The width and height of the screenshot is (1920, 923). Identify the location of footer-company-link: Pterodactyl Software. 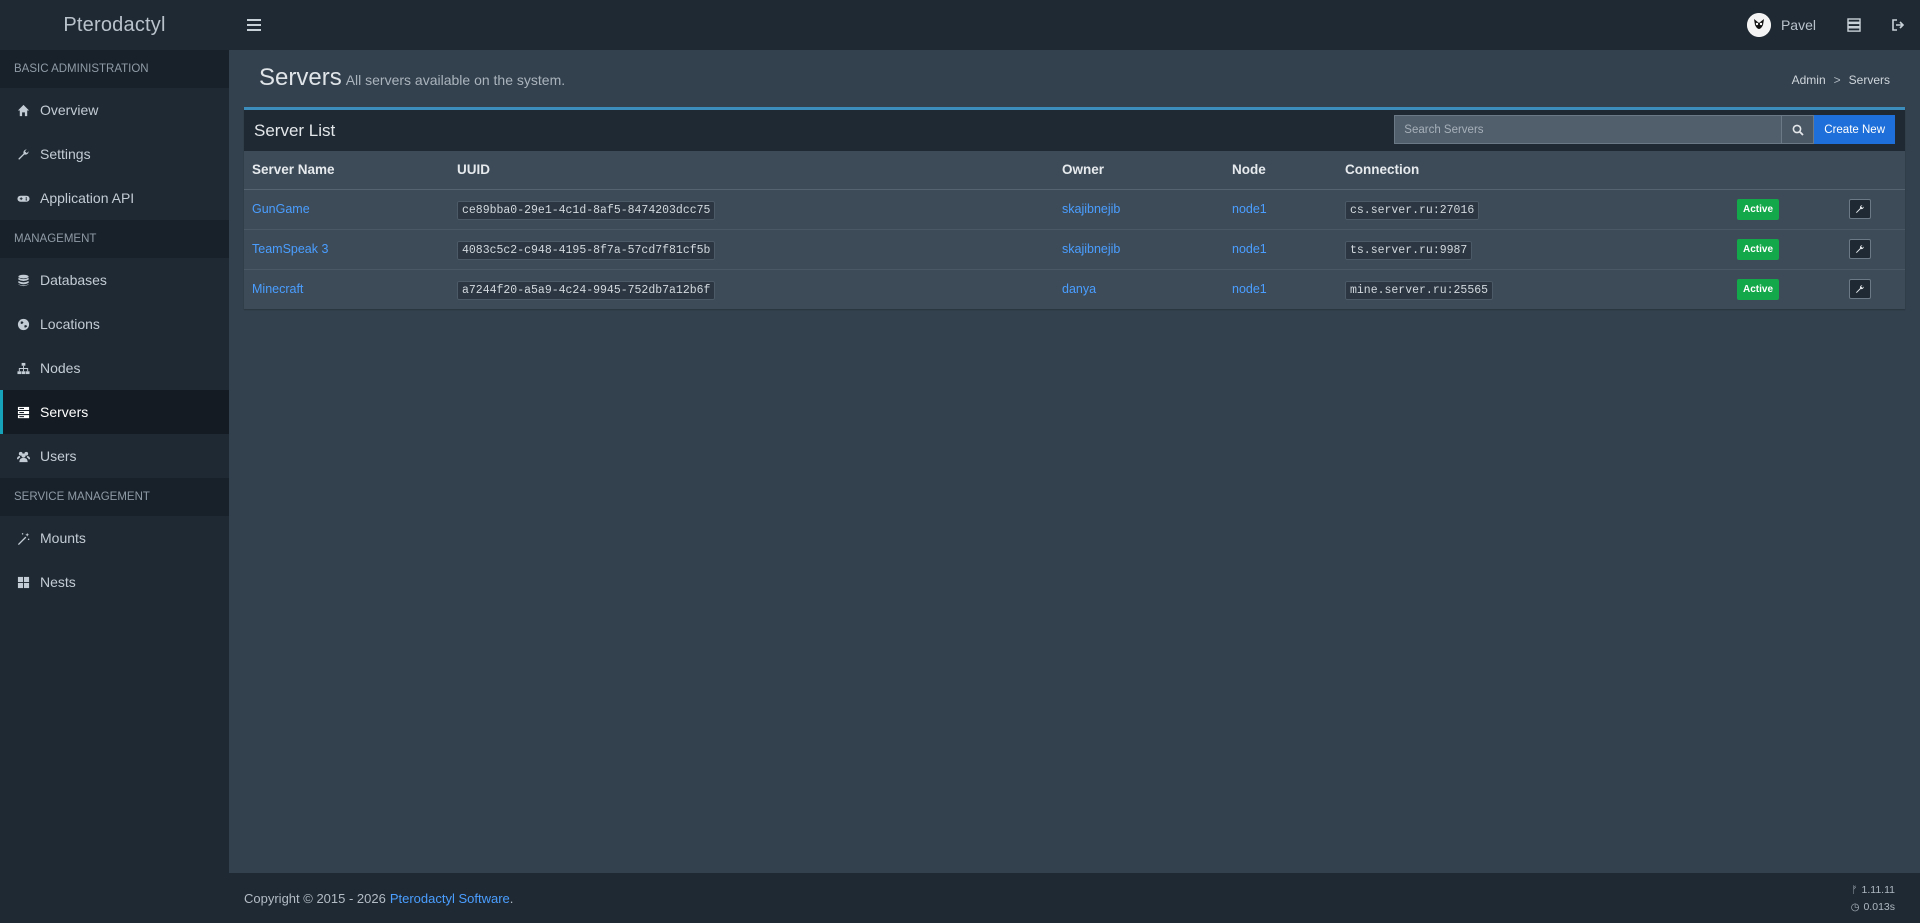
(450, 898).